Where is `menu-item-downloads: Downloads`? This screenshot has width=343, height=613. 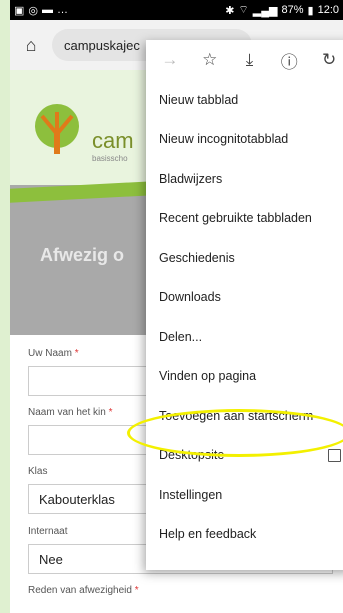
menu-item-downloads: Downloads is located at coordinates (244, 298).